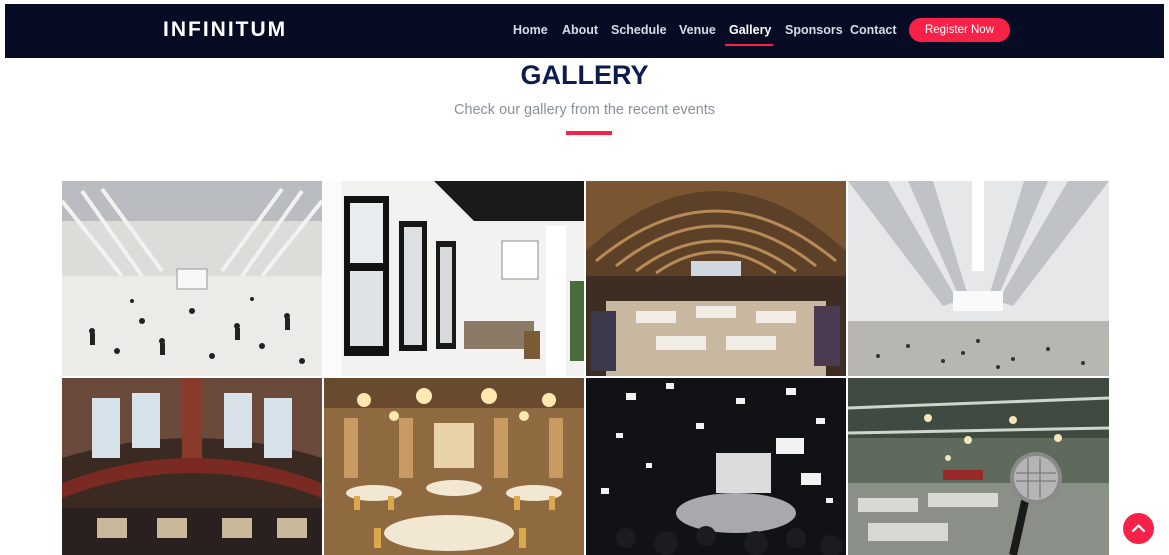  What do you see at coordinates (750, 30) in the screenshot?
I see `nav-item-gallery: Gallery` at bounding box center [750, 30].